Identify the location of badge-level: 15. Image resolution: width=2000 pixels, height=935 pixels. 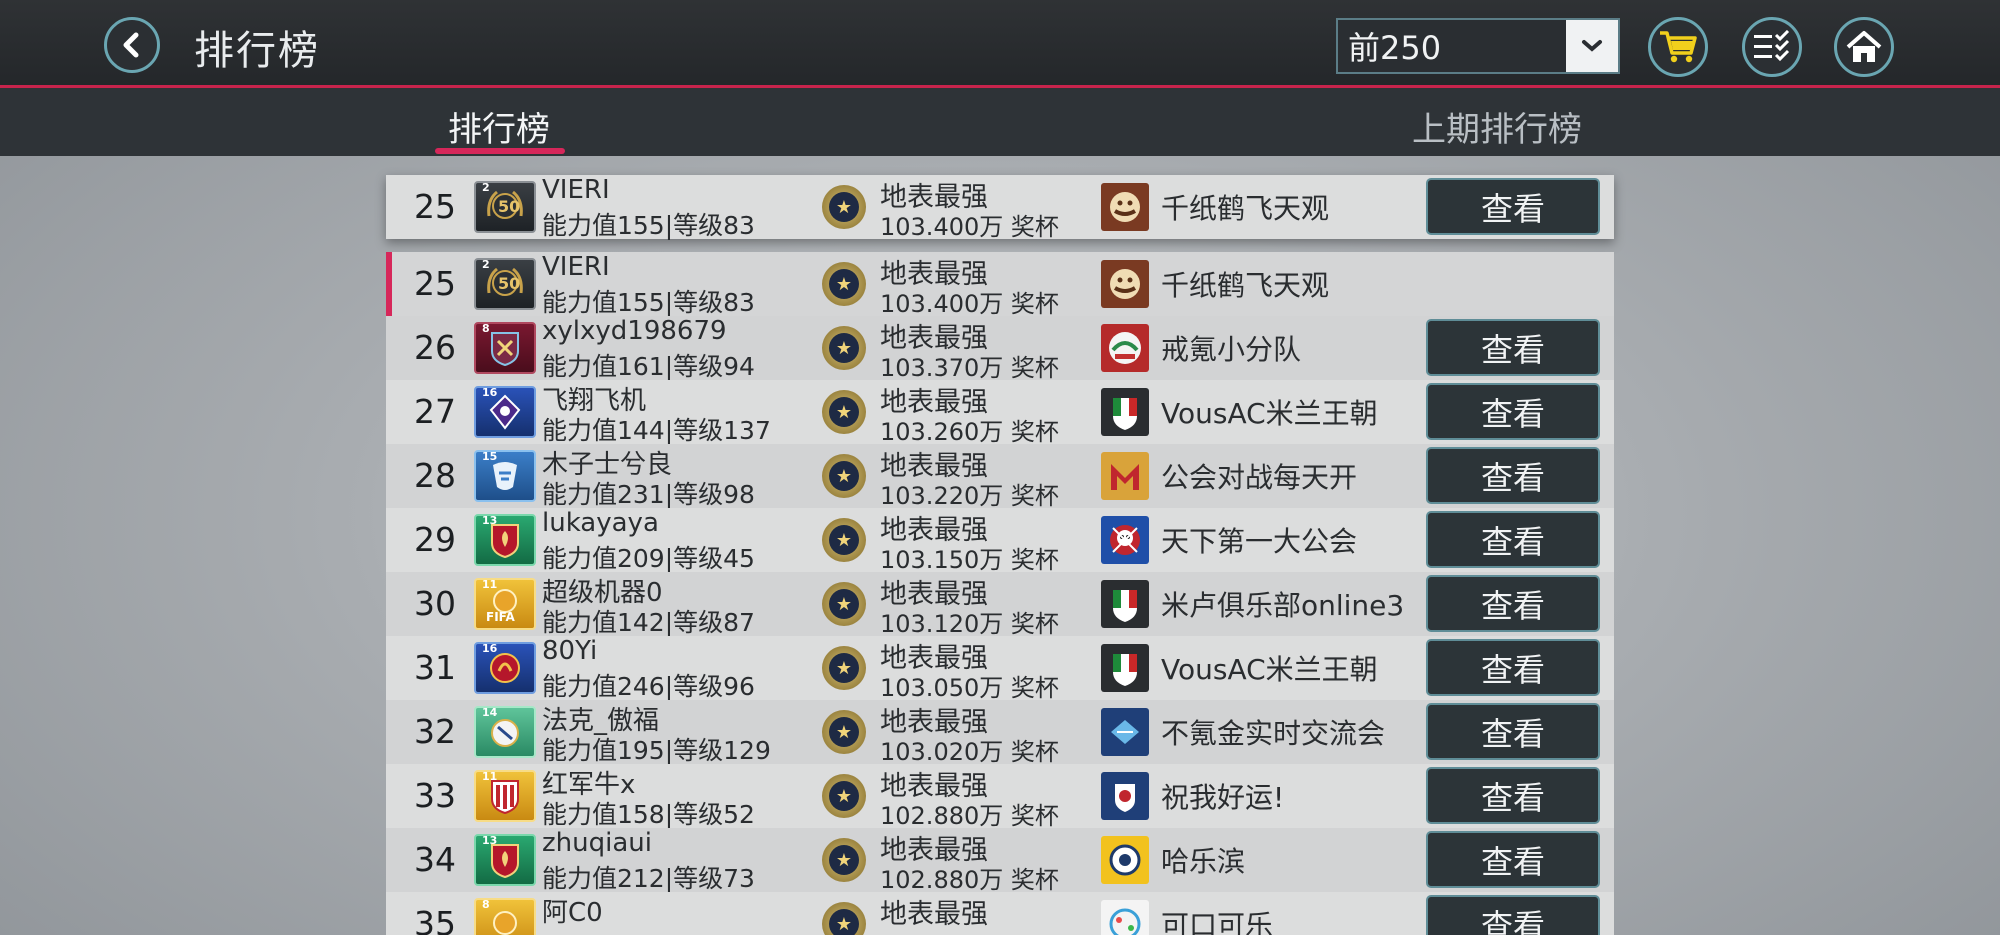
(490, 456).